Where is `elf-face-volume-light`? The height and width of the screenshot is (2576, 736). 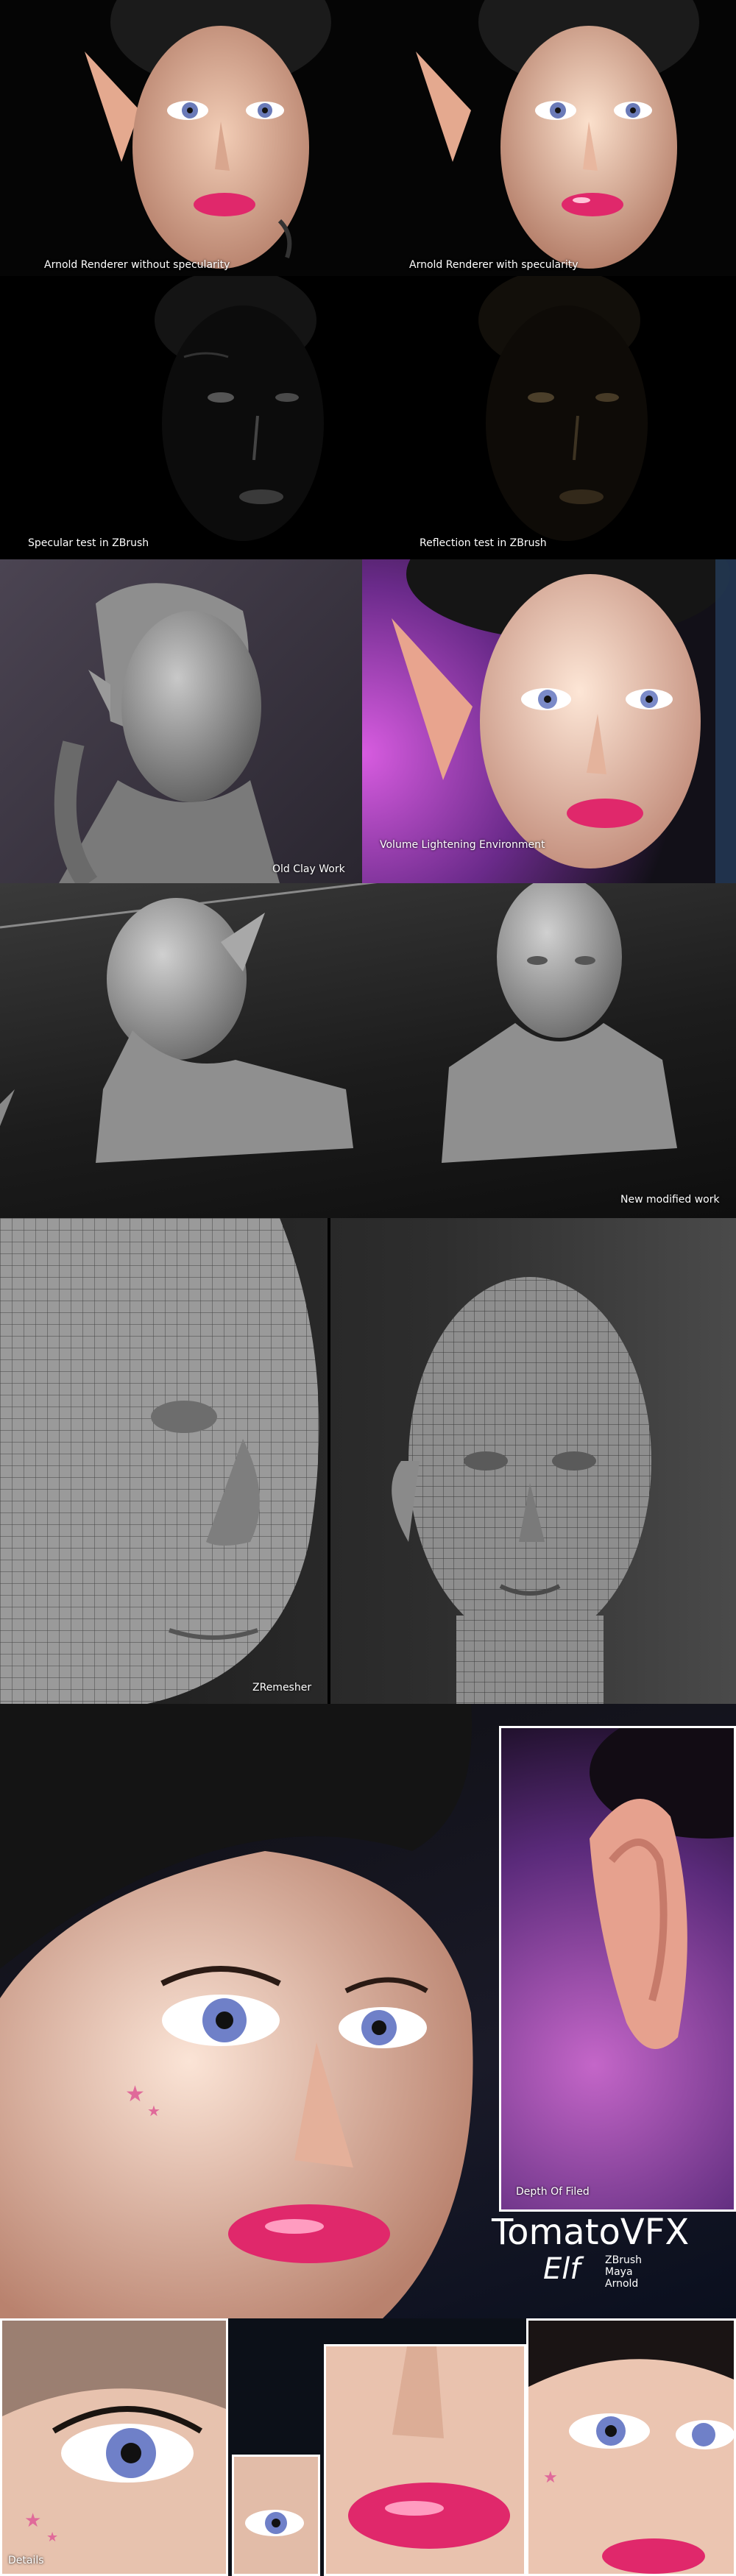 elf-face-volume-light is located at coordinates (564, 721).